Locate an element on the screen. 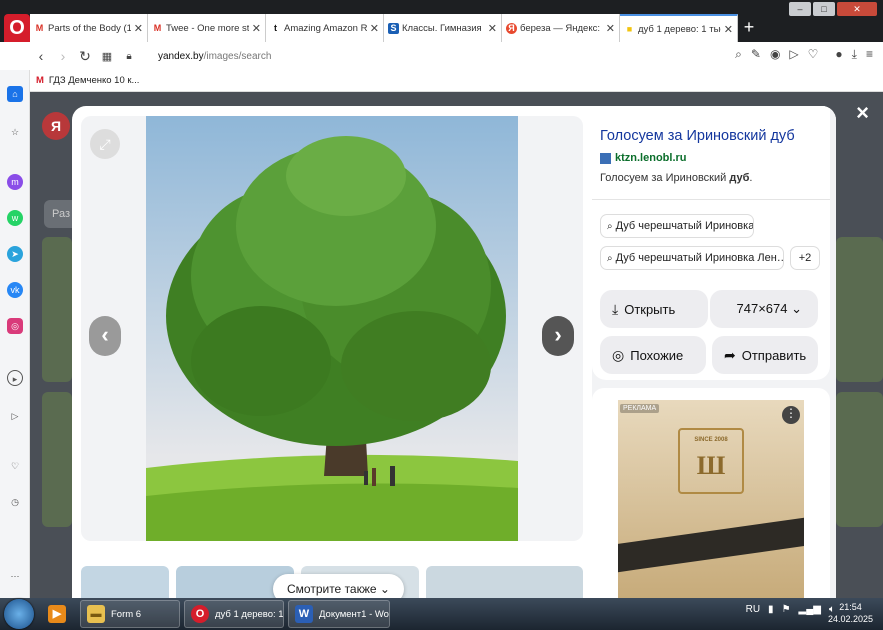  tab-gymnasium: SКлассы. Гимназия № 2✕ is located at coordinates (443, 28).